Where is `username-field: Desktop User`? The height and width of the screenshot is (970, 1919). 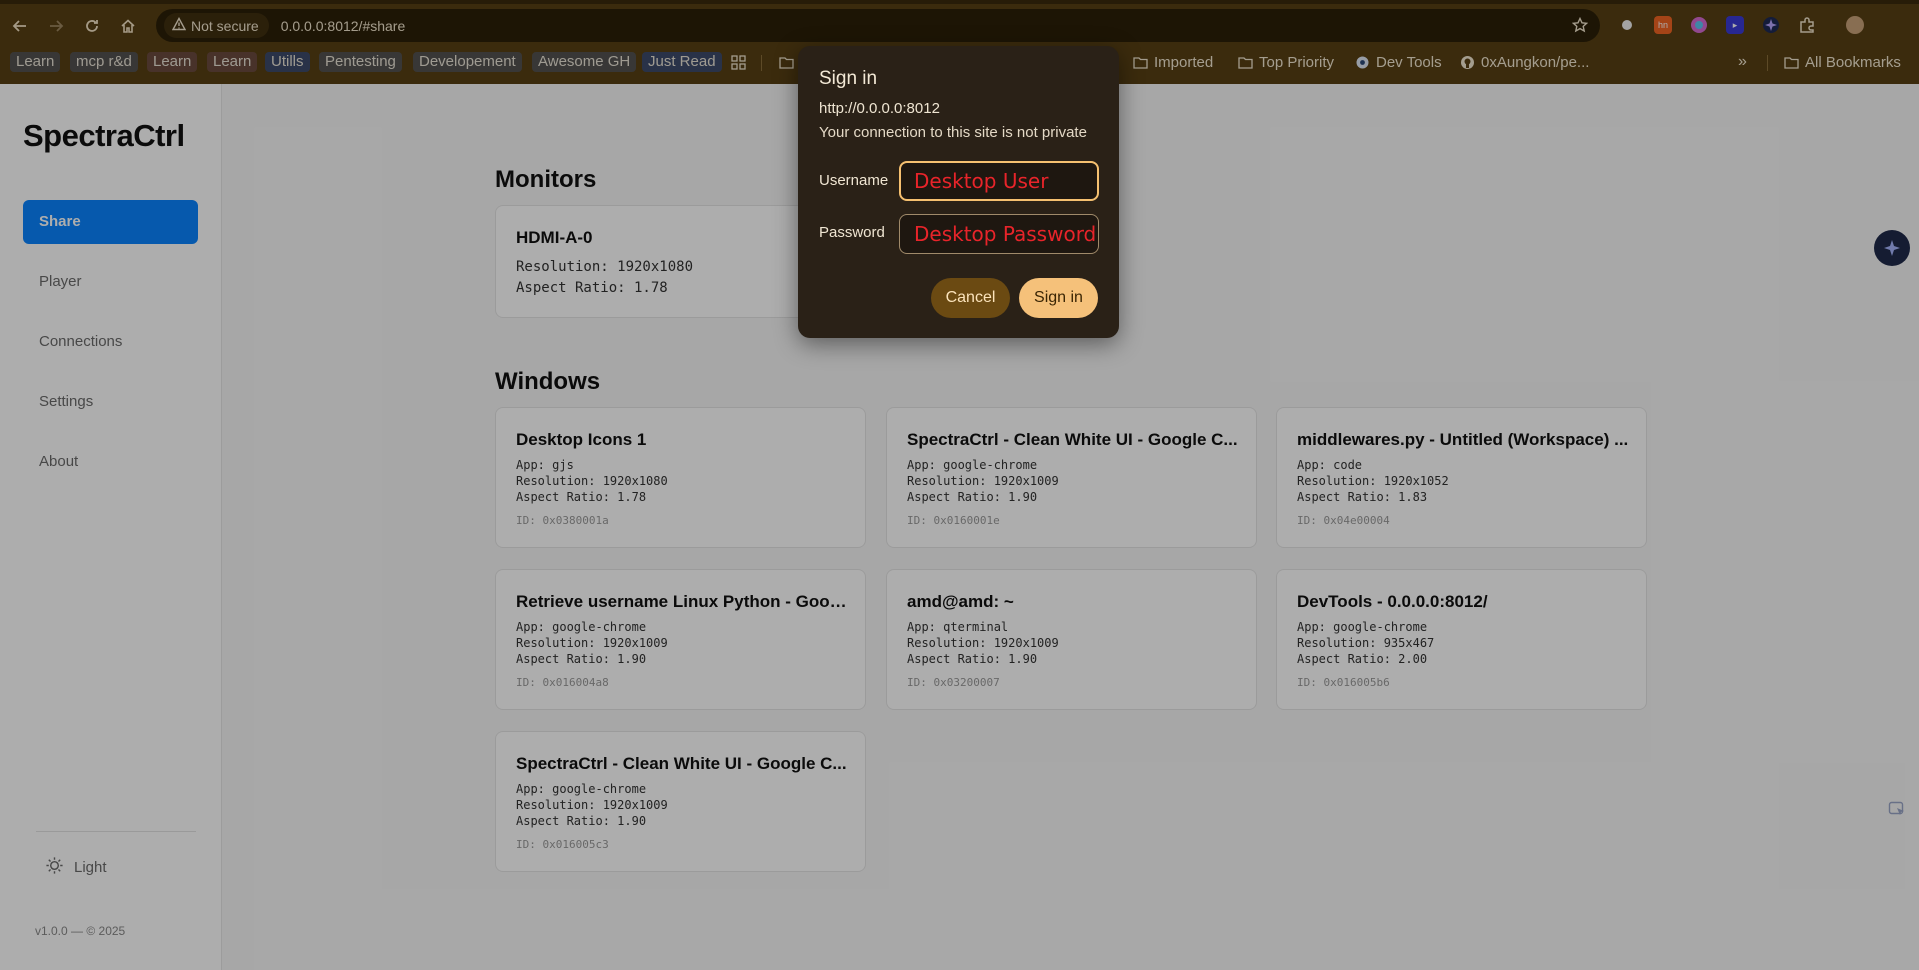 username-field: Desktop User is located at coordinates (999, 181).